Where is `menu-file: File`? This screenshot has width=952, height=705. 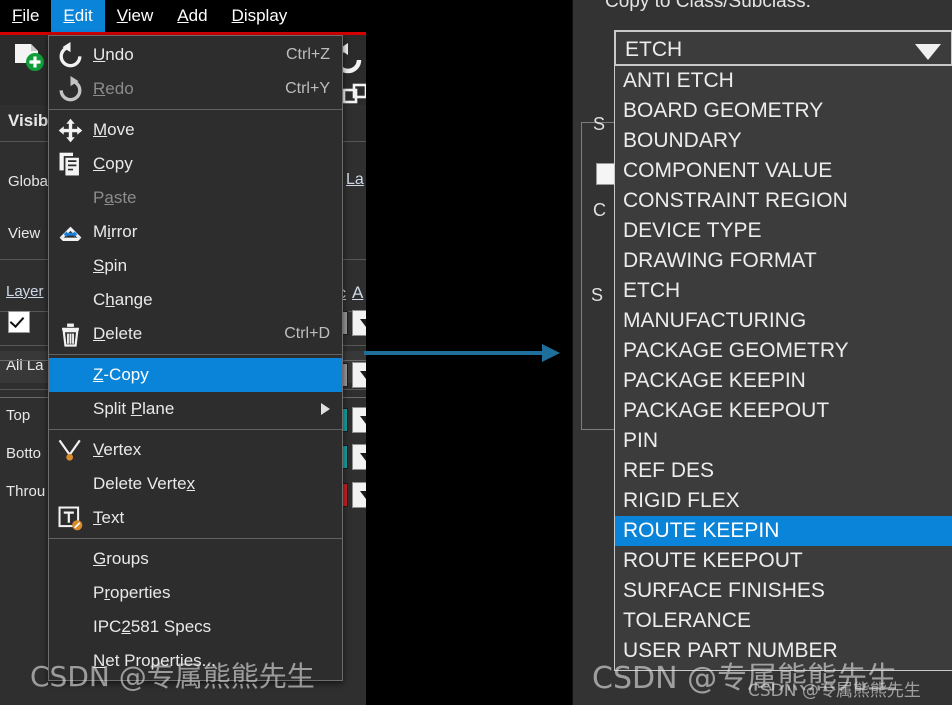 menu-file: File is located at coordinates (25, 16).